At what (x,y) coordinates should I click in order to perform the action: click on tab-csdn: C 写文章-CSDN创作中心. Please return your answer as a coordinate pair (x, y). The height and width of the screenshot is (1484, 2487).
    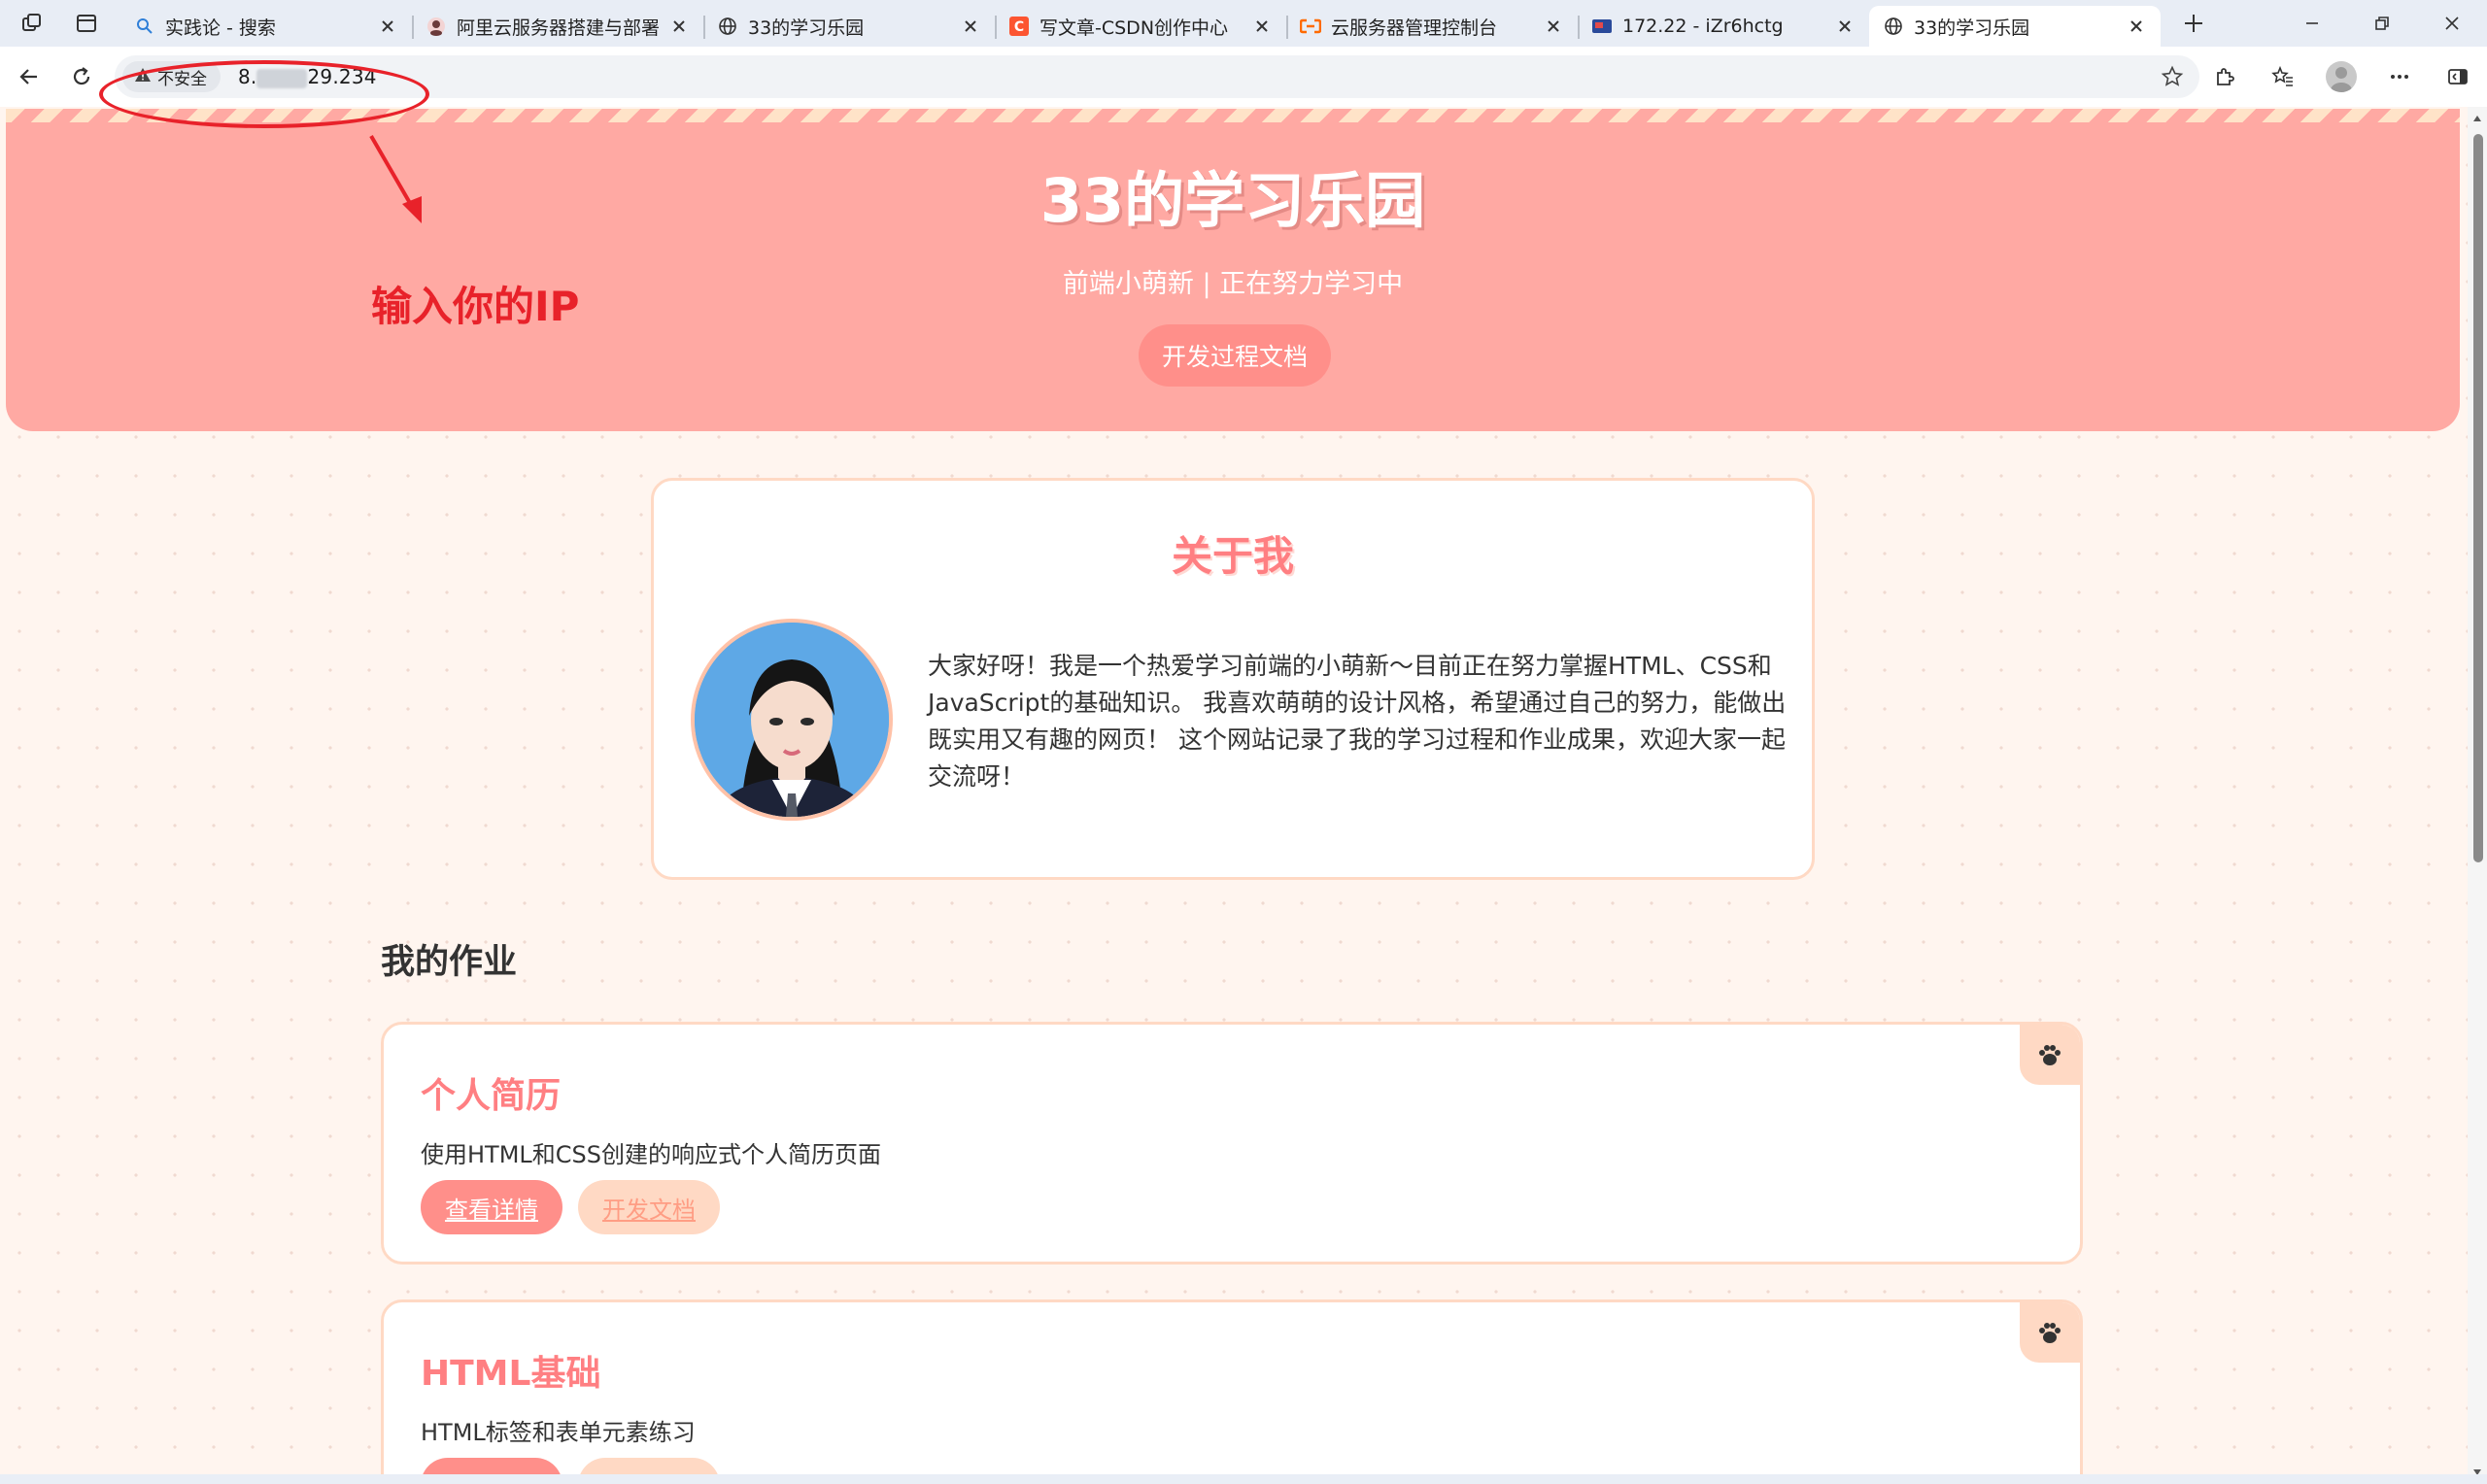
    Looking at the image, I should click on (1140, 26).